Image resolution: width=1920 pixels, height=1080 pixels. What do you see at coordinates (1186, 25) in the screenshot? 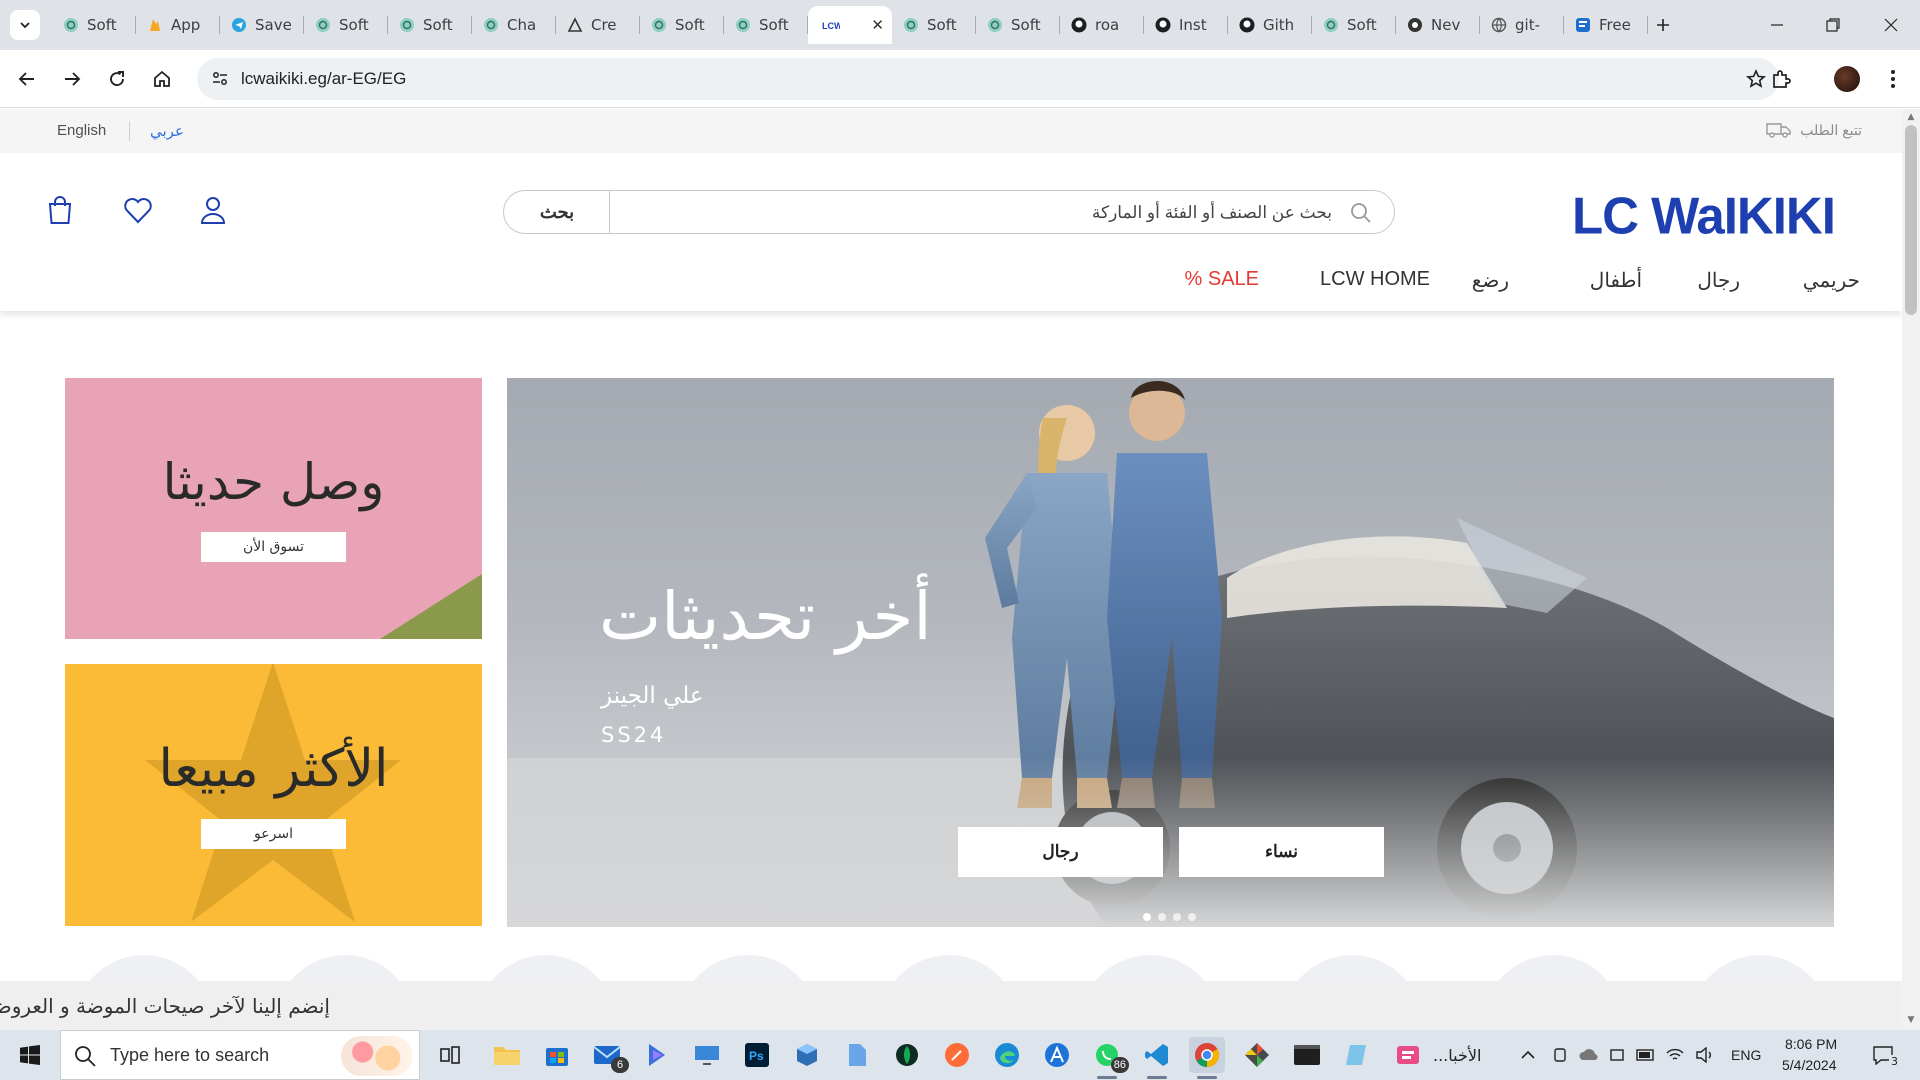
I see `browser-tab: Inst` at bounding box center [1186, 25].